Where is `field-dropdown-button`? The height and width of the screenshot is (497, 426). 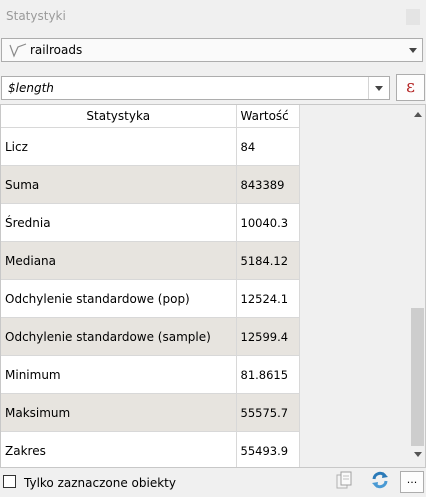 field-dropdown-button is located at coordinates (378, 88).